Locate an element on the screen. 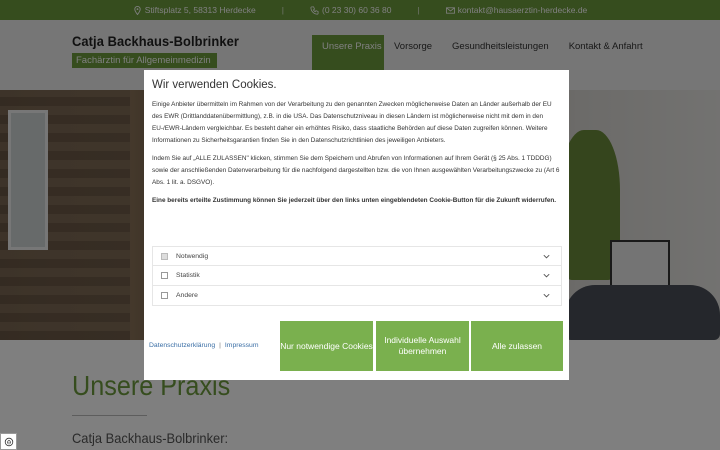 Image resolution: width=720 pixels, height=450 pixels. checkbox-notwendig is located at coordinates (164, 256).